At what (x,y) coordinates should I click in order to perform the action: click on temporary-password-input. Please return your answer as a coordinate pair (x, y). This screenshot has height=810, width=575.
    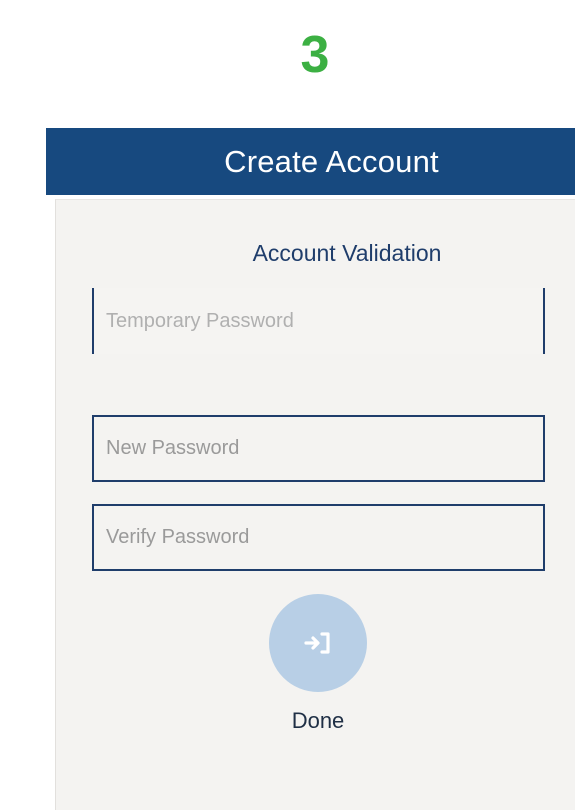
    Looking at the image, I should click on (318, 321).